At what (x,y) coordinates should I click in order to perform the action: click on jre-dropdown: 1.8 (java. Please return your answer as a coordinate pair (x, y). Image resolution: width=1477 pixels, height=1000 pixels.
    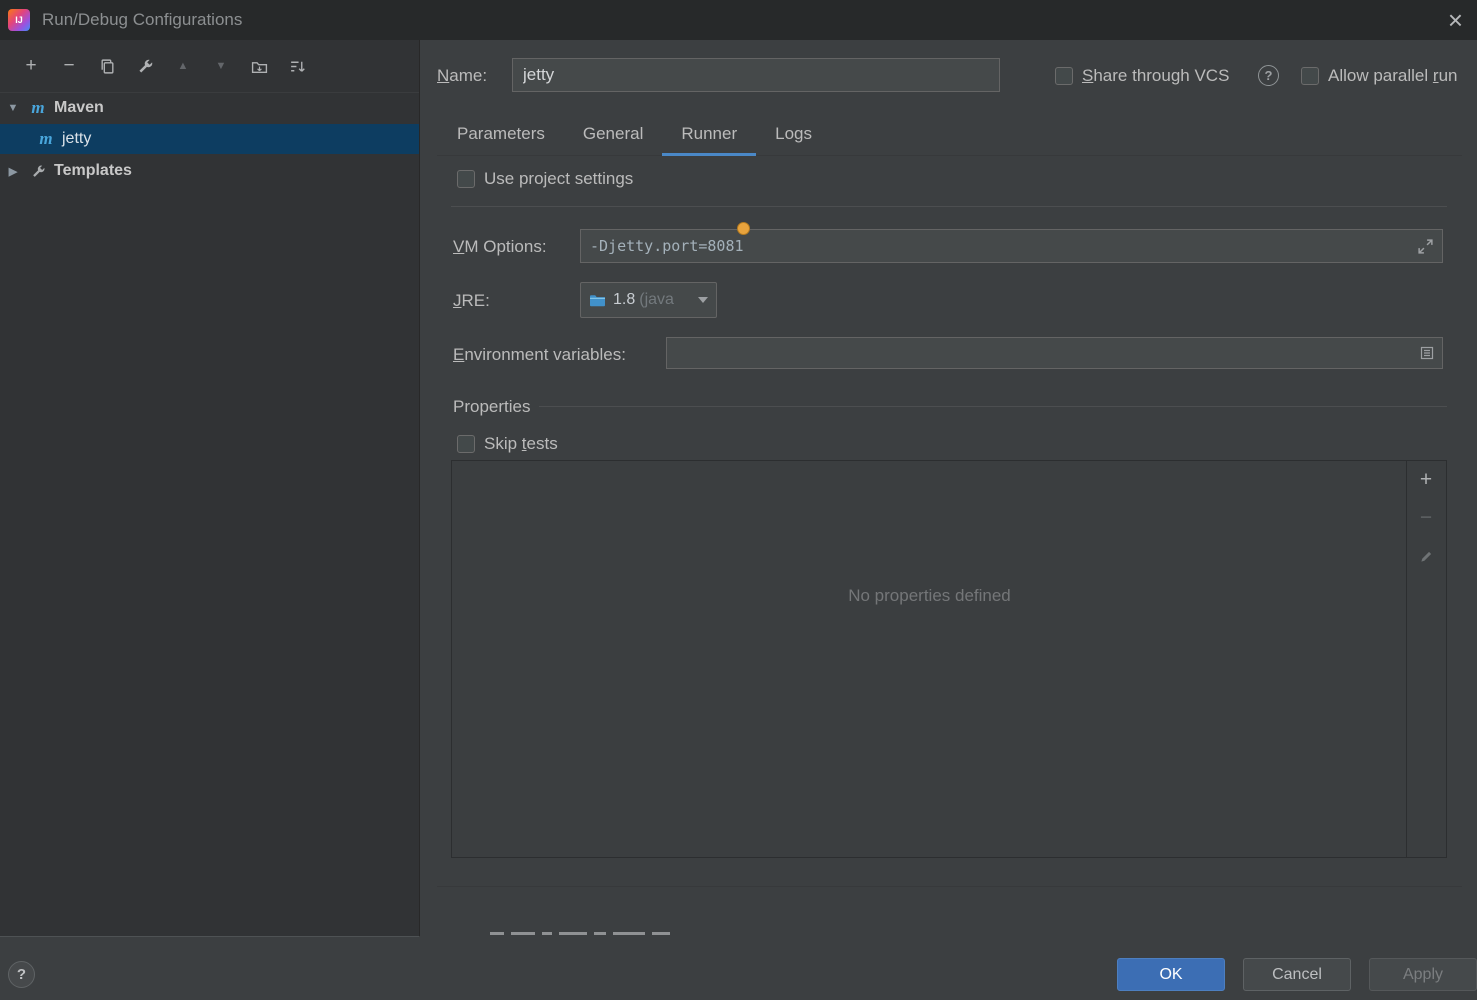
    Looking at the image, I should click on (648, 300).